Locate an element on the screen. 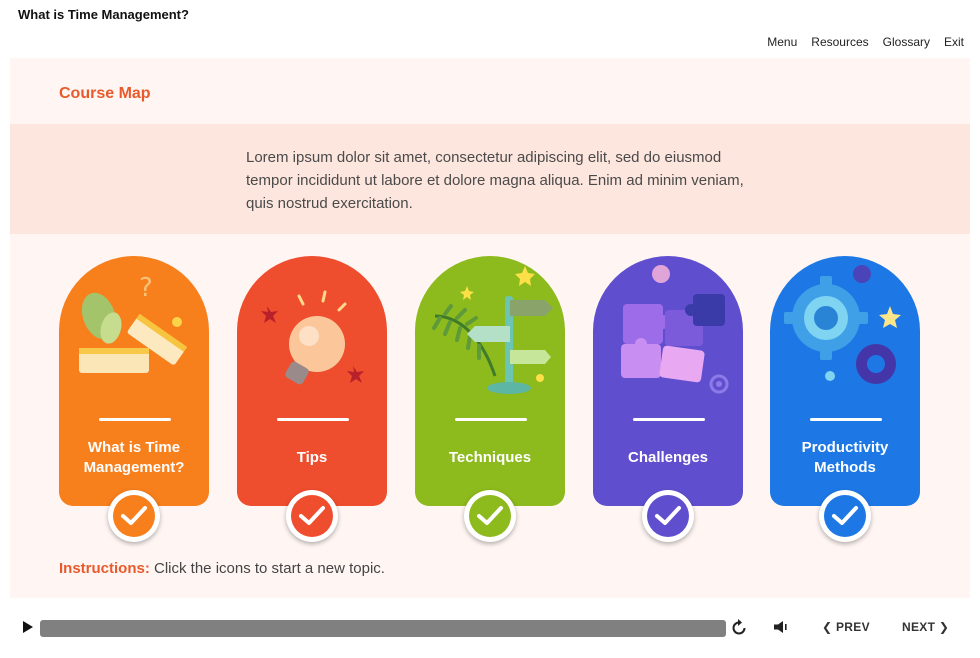 This screenshot has height=658, width=980. instructions-text: Click the icons to start a new topic. is located at coordinates (267, 568).